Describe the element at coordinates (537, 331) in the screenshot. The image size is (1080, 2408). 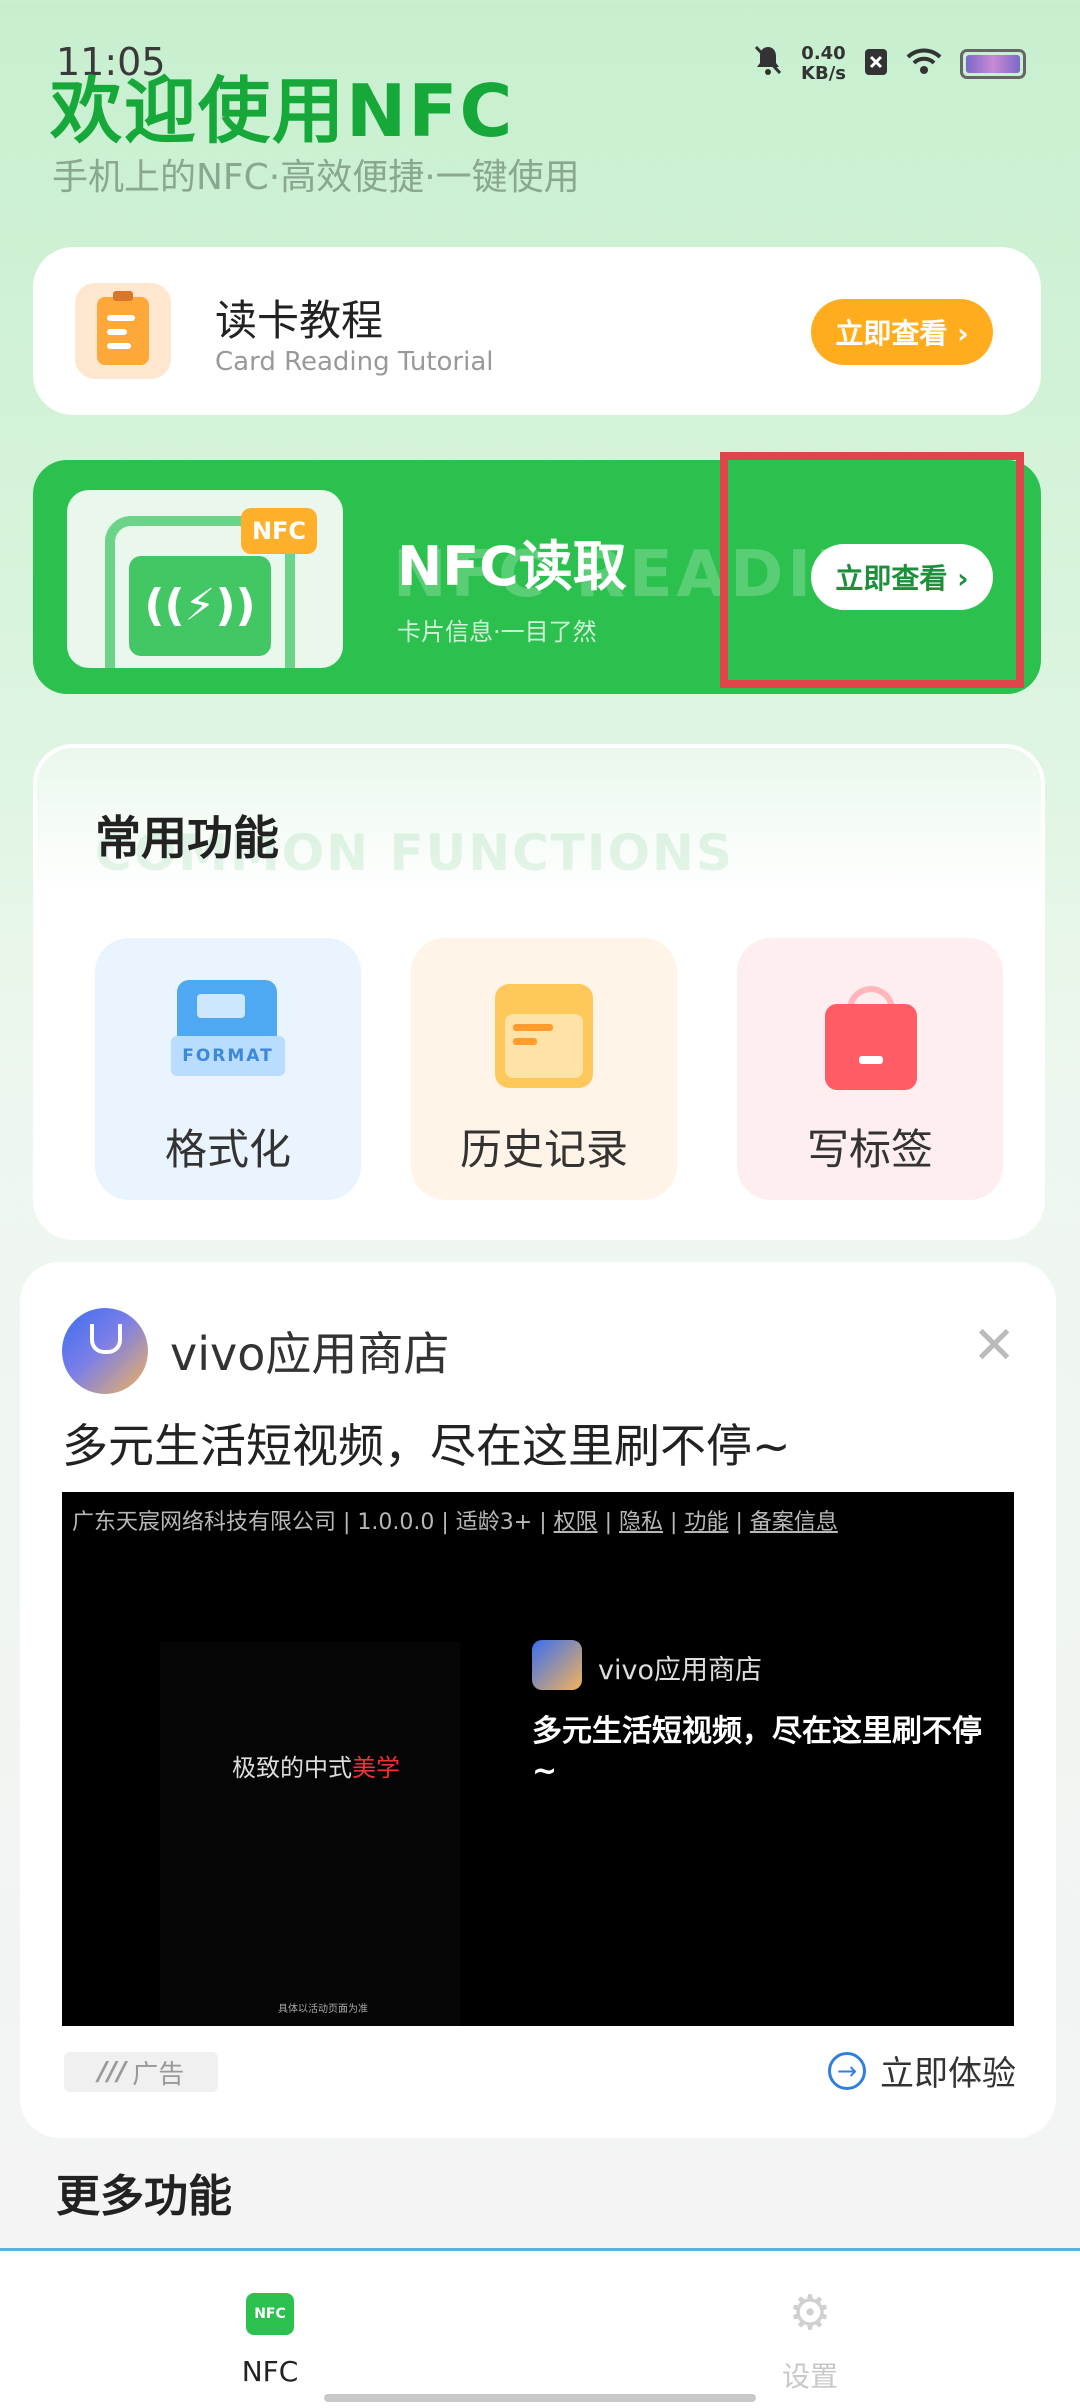
I see `card-reading-tutorial-card: 读卡教程 Card Reading Tutorial 立即查看 ›` at that location.